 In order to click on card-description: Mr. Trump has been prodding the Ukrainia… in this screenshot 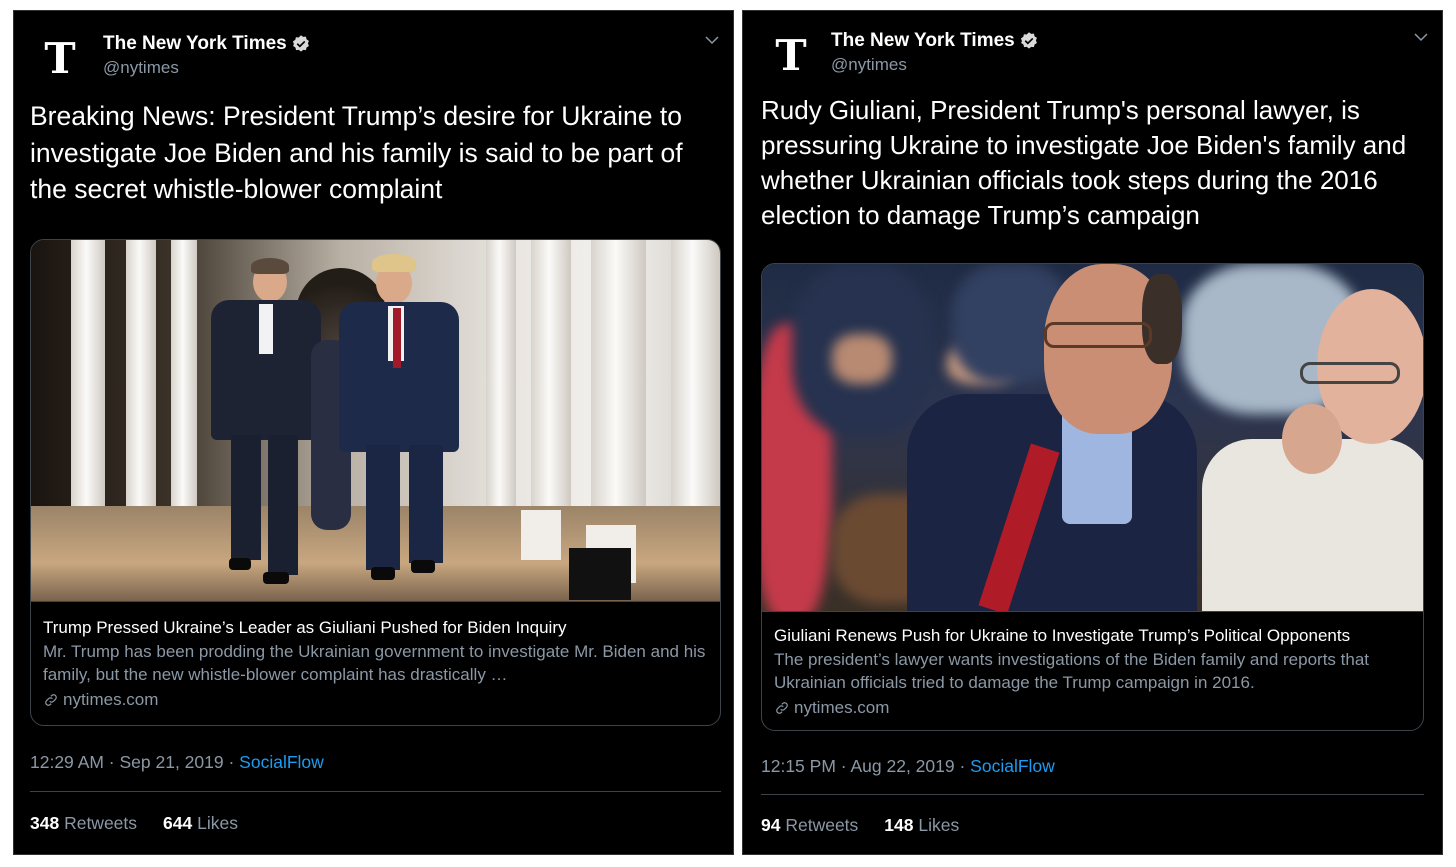, I will do `click(374, 663)`.